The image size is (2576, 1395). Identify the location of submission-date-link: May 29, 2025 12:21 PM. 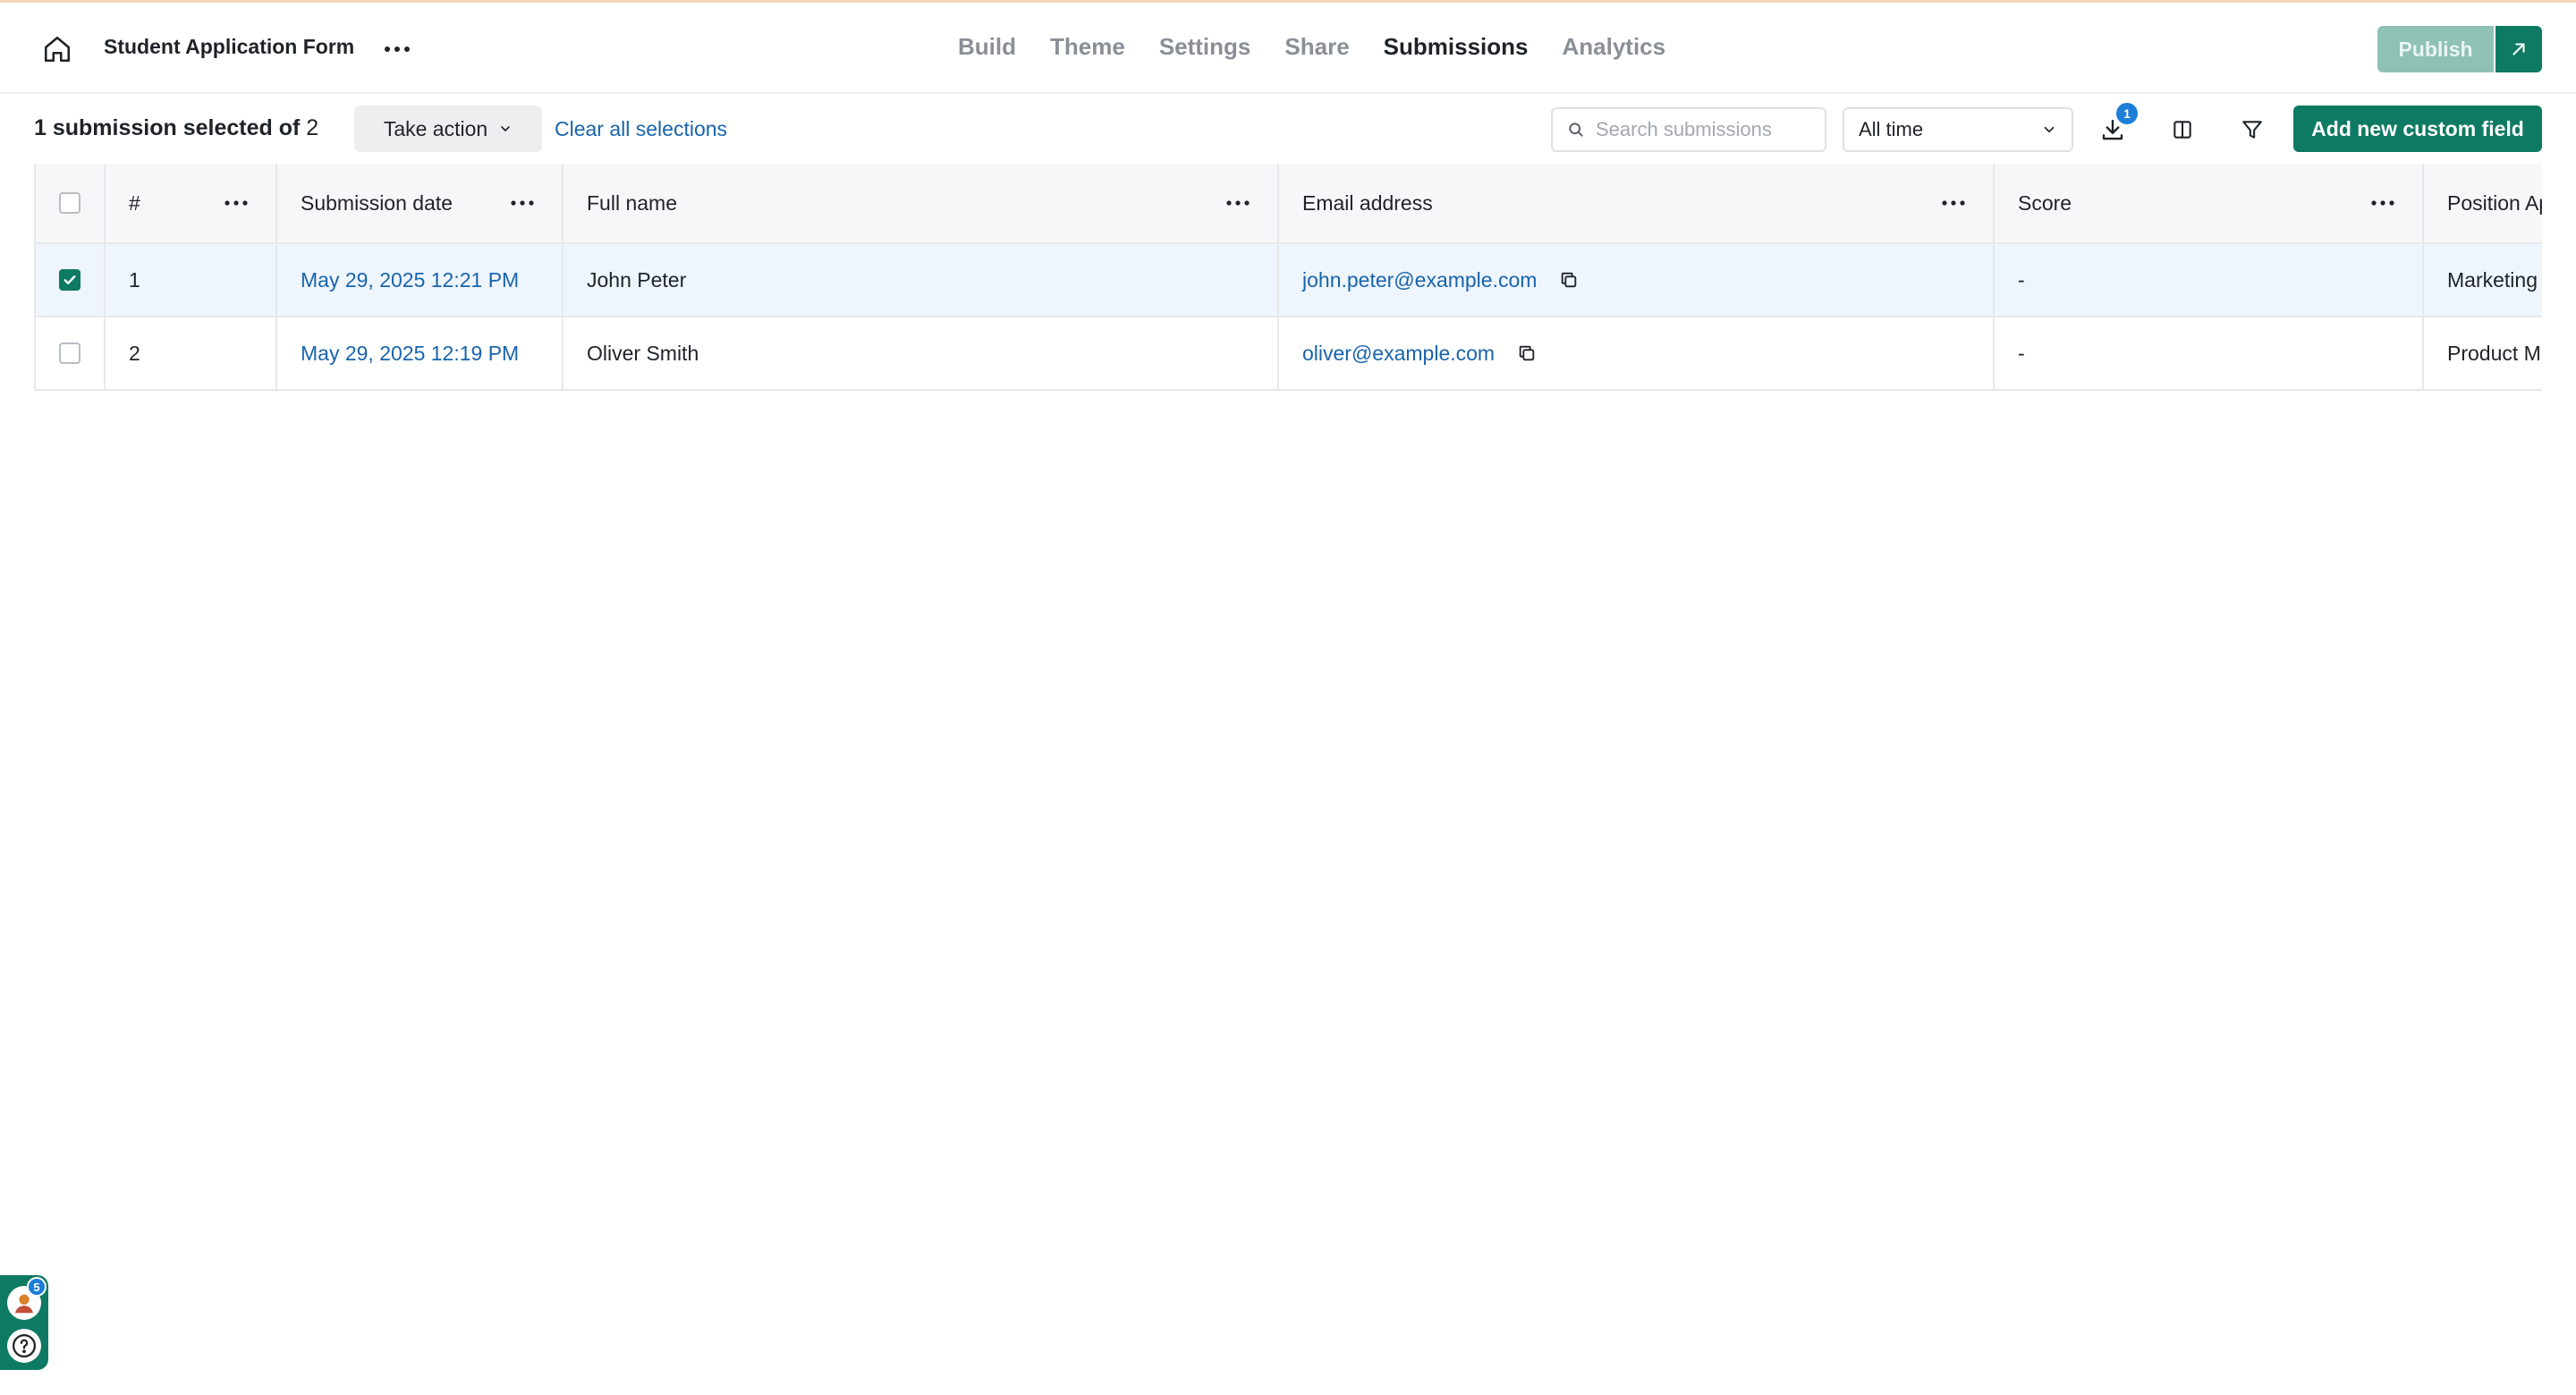
(410, 280).